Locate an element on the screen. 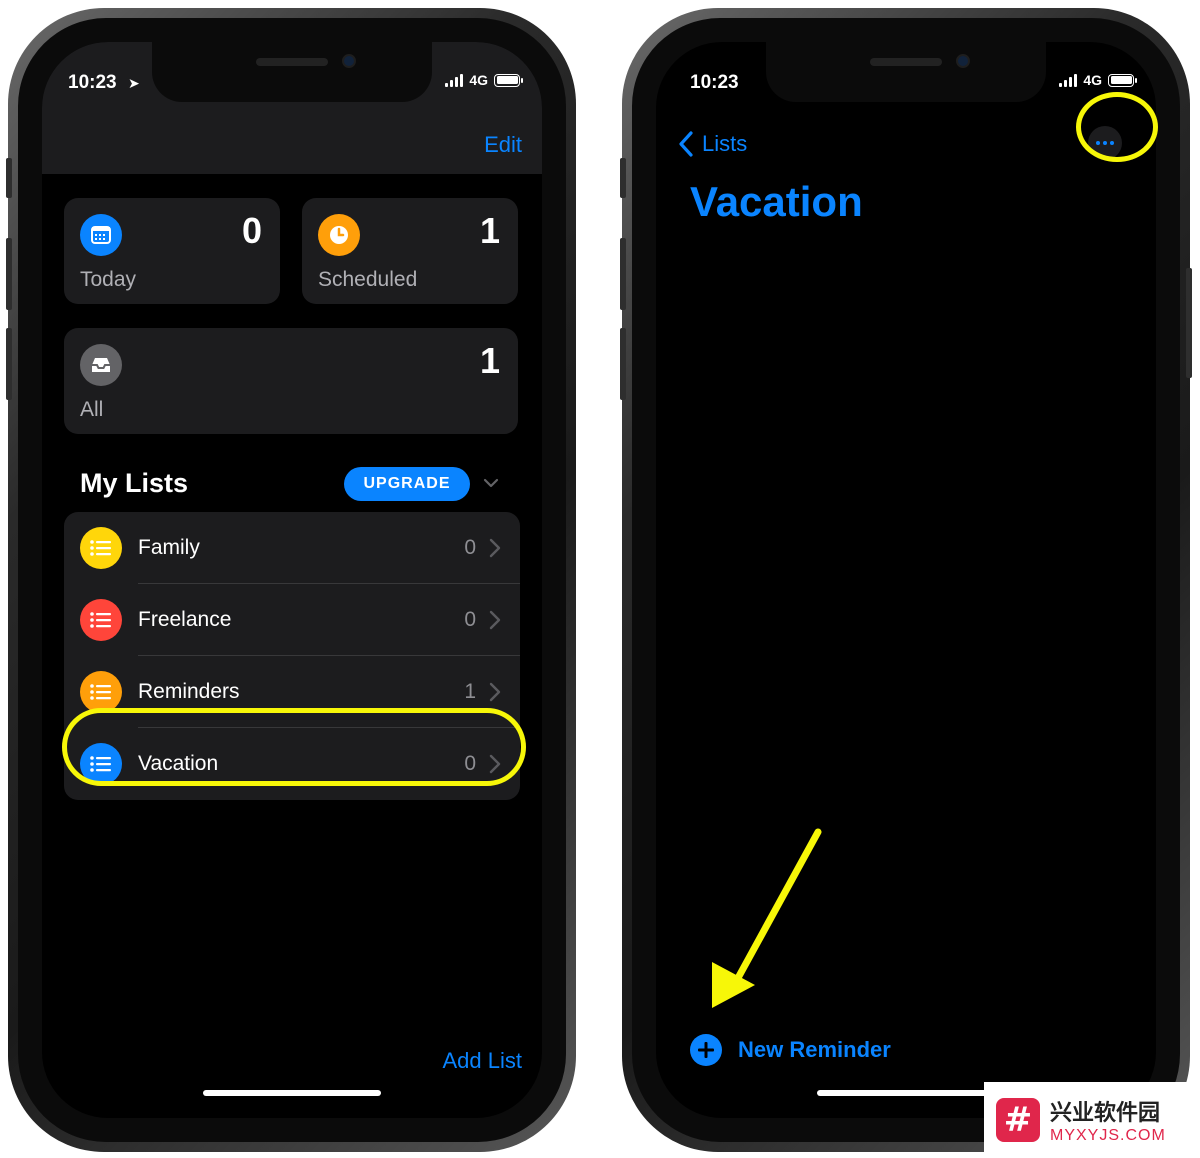 This screenshot has height=1158, width=1200. chevron-down-icon is located at coordinates (491, 483).